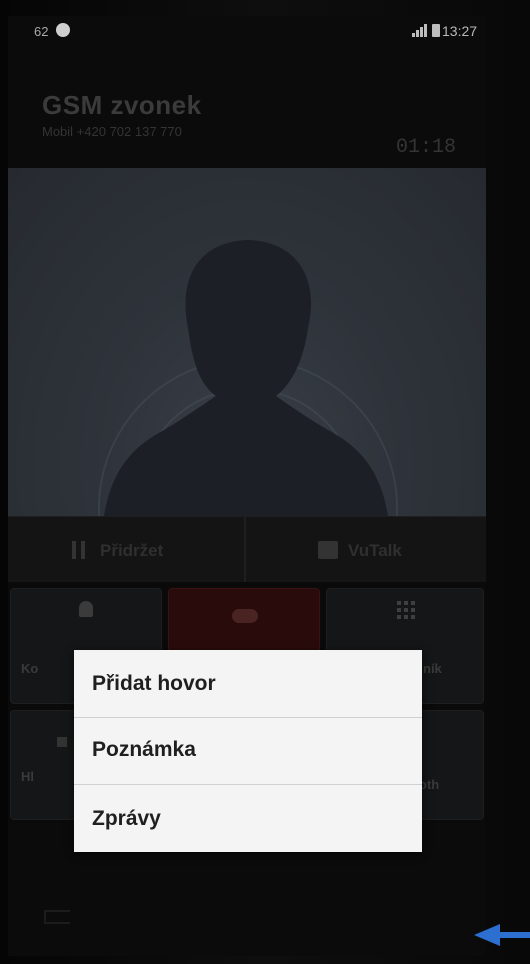  What do you see at coordinates (328, 550) in the screenshot?
I see `vutalk-icon` at bounding box center [328, 550].